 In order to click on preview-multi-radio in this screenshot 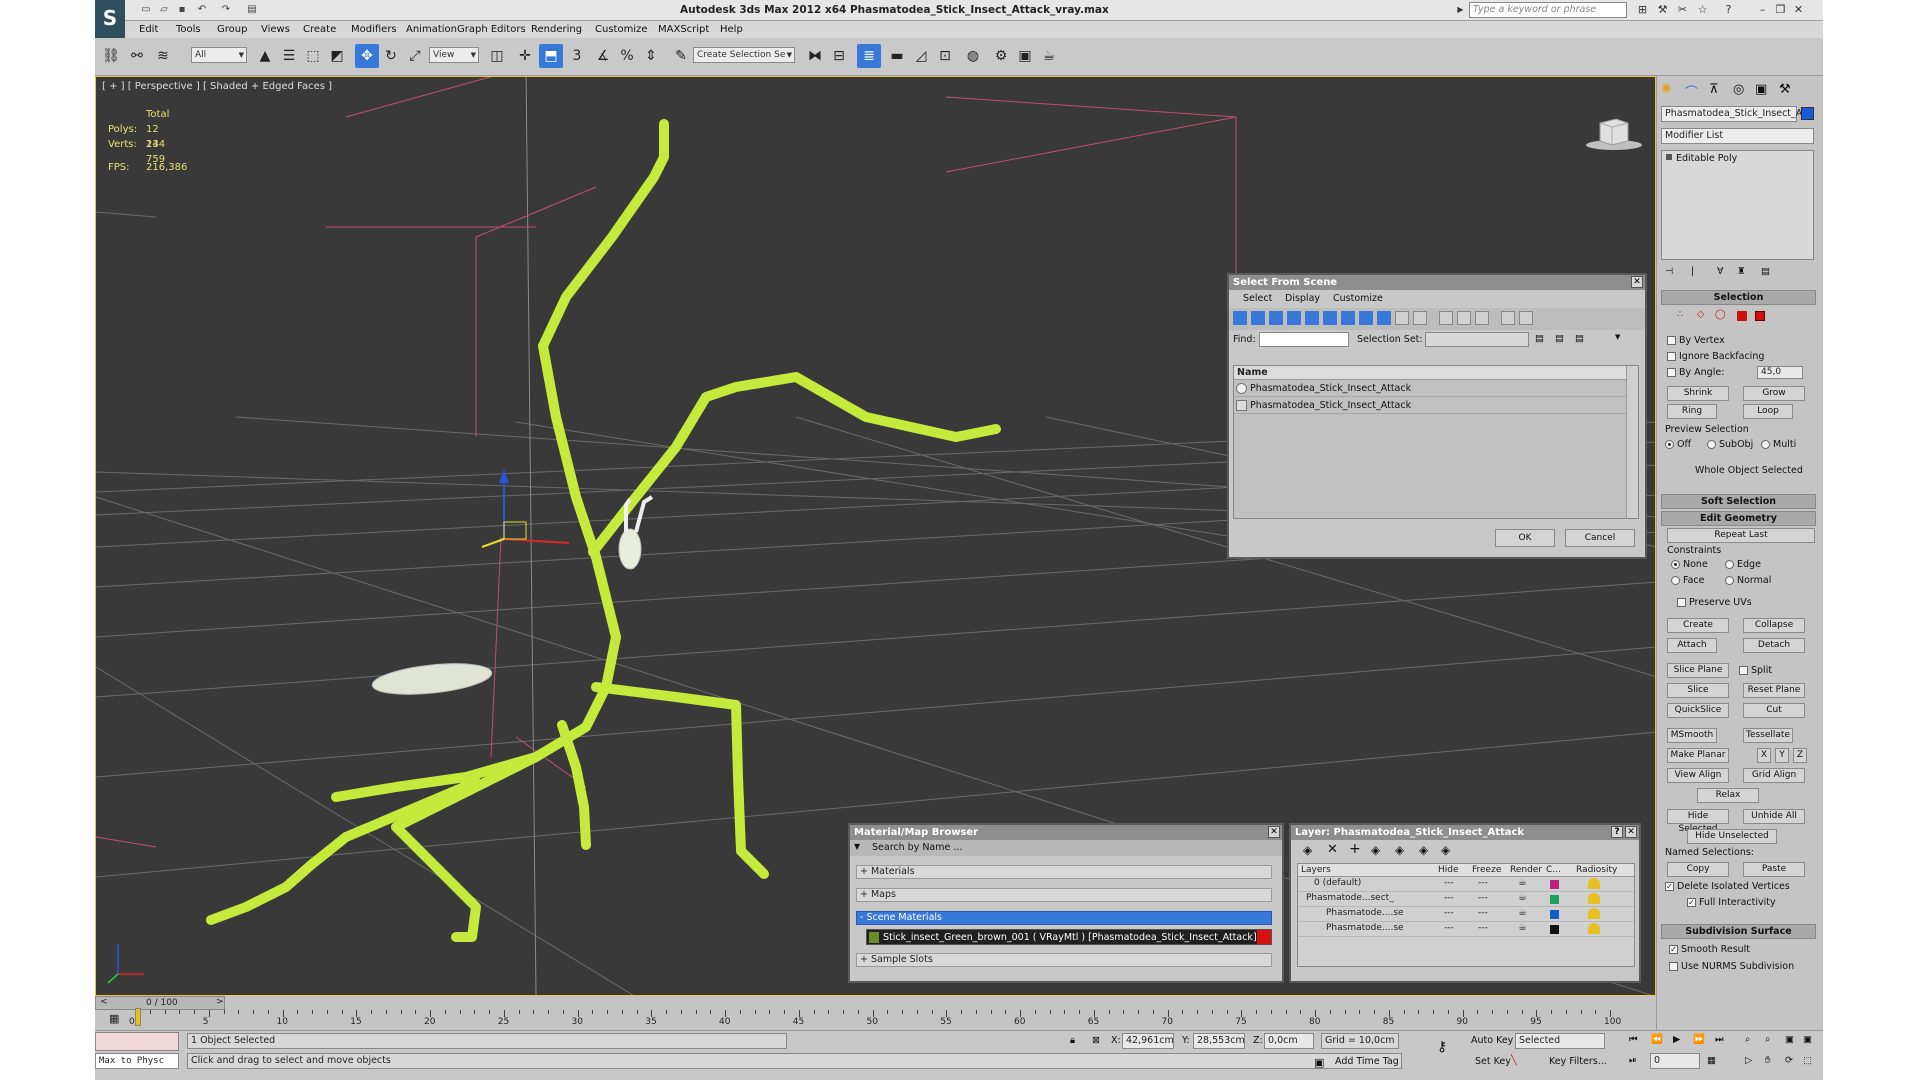, I will do `click(1765, 444)`.